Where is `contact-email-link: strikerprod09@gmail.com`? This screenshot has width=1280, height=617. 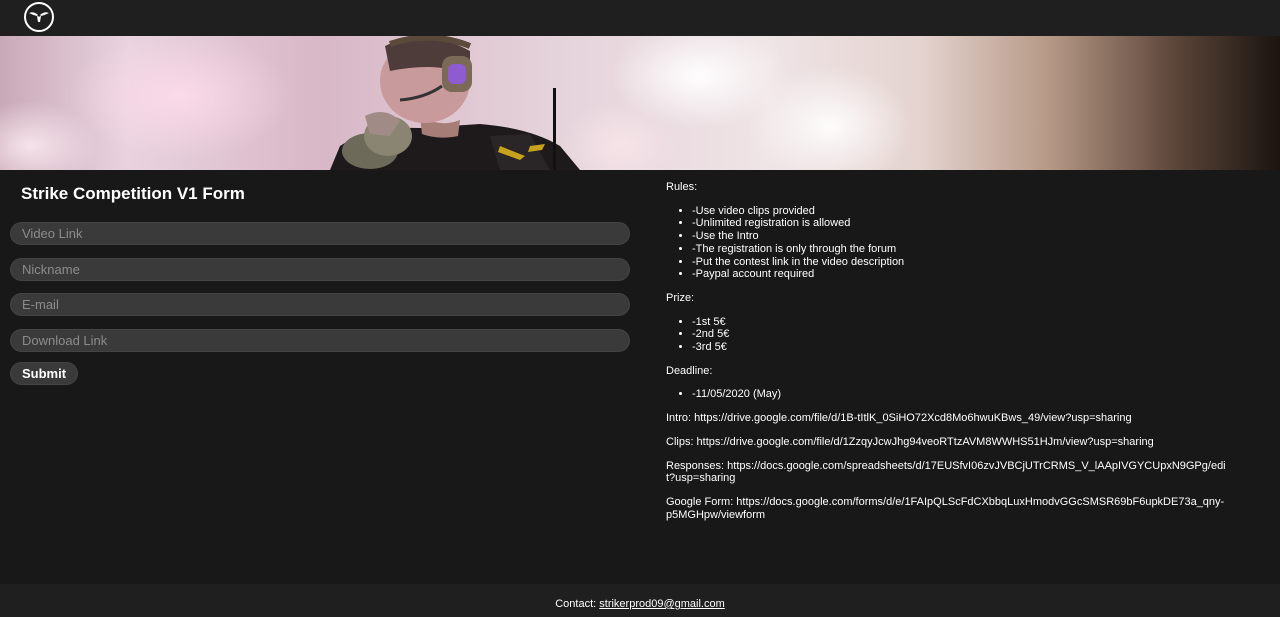
contact-email-link: strikerprod09@gmail.com is located at coordinates (662, 604).